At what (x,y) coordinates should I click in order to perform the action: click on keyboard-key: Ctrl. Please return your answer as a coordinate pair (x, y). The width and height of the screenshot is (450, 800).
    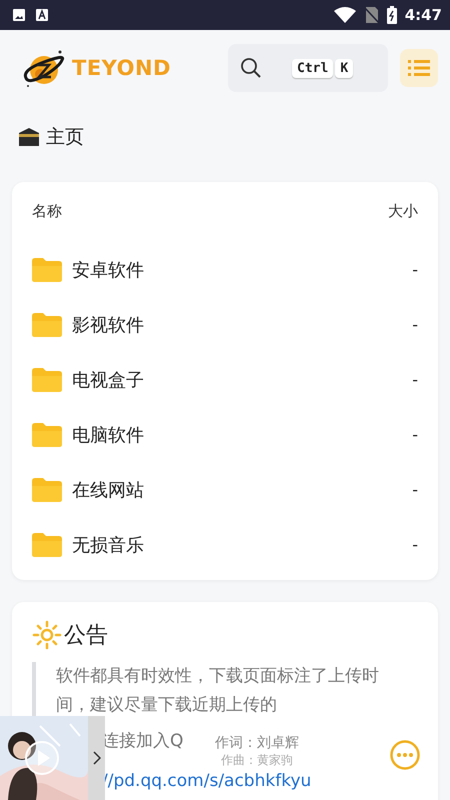
    Looking at the image, I should click on (313, 68).